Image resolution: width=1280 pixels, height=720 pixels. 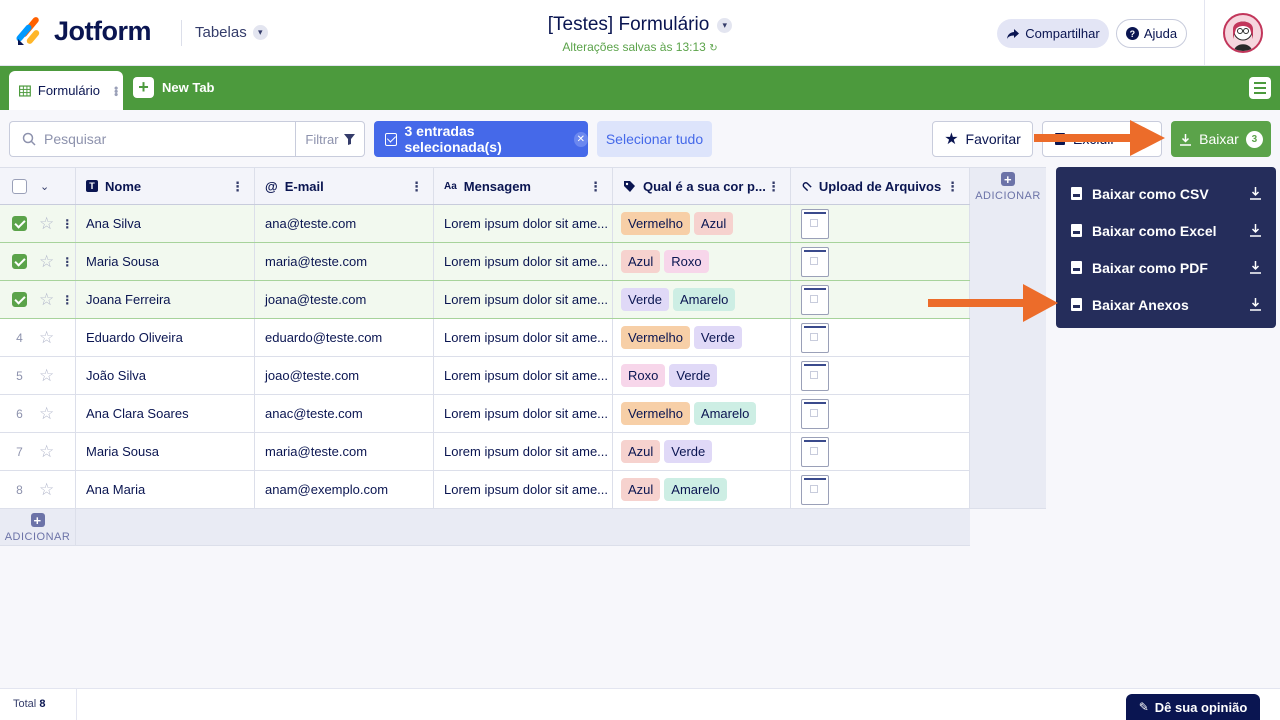 I want to click on column-header-message: Aa Mensagem ⋮, so click(x=523, y=186).